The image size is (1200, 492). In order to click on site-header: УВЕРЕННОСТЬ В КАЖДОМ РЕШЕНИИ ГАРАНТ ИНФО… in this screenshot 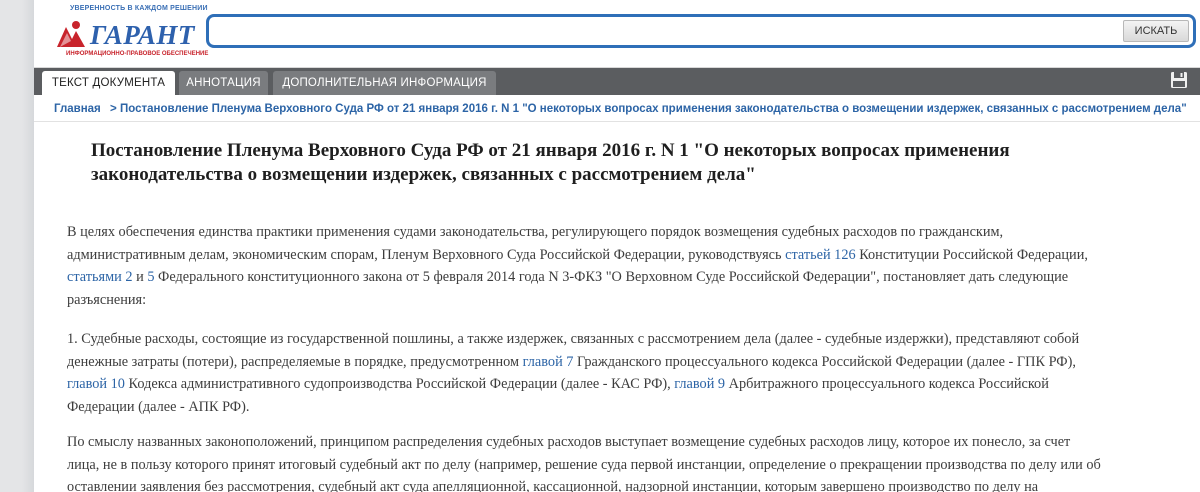, I will do `click(617, 34)`.